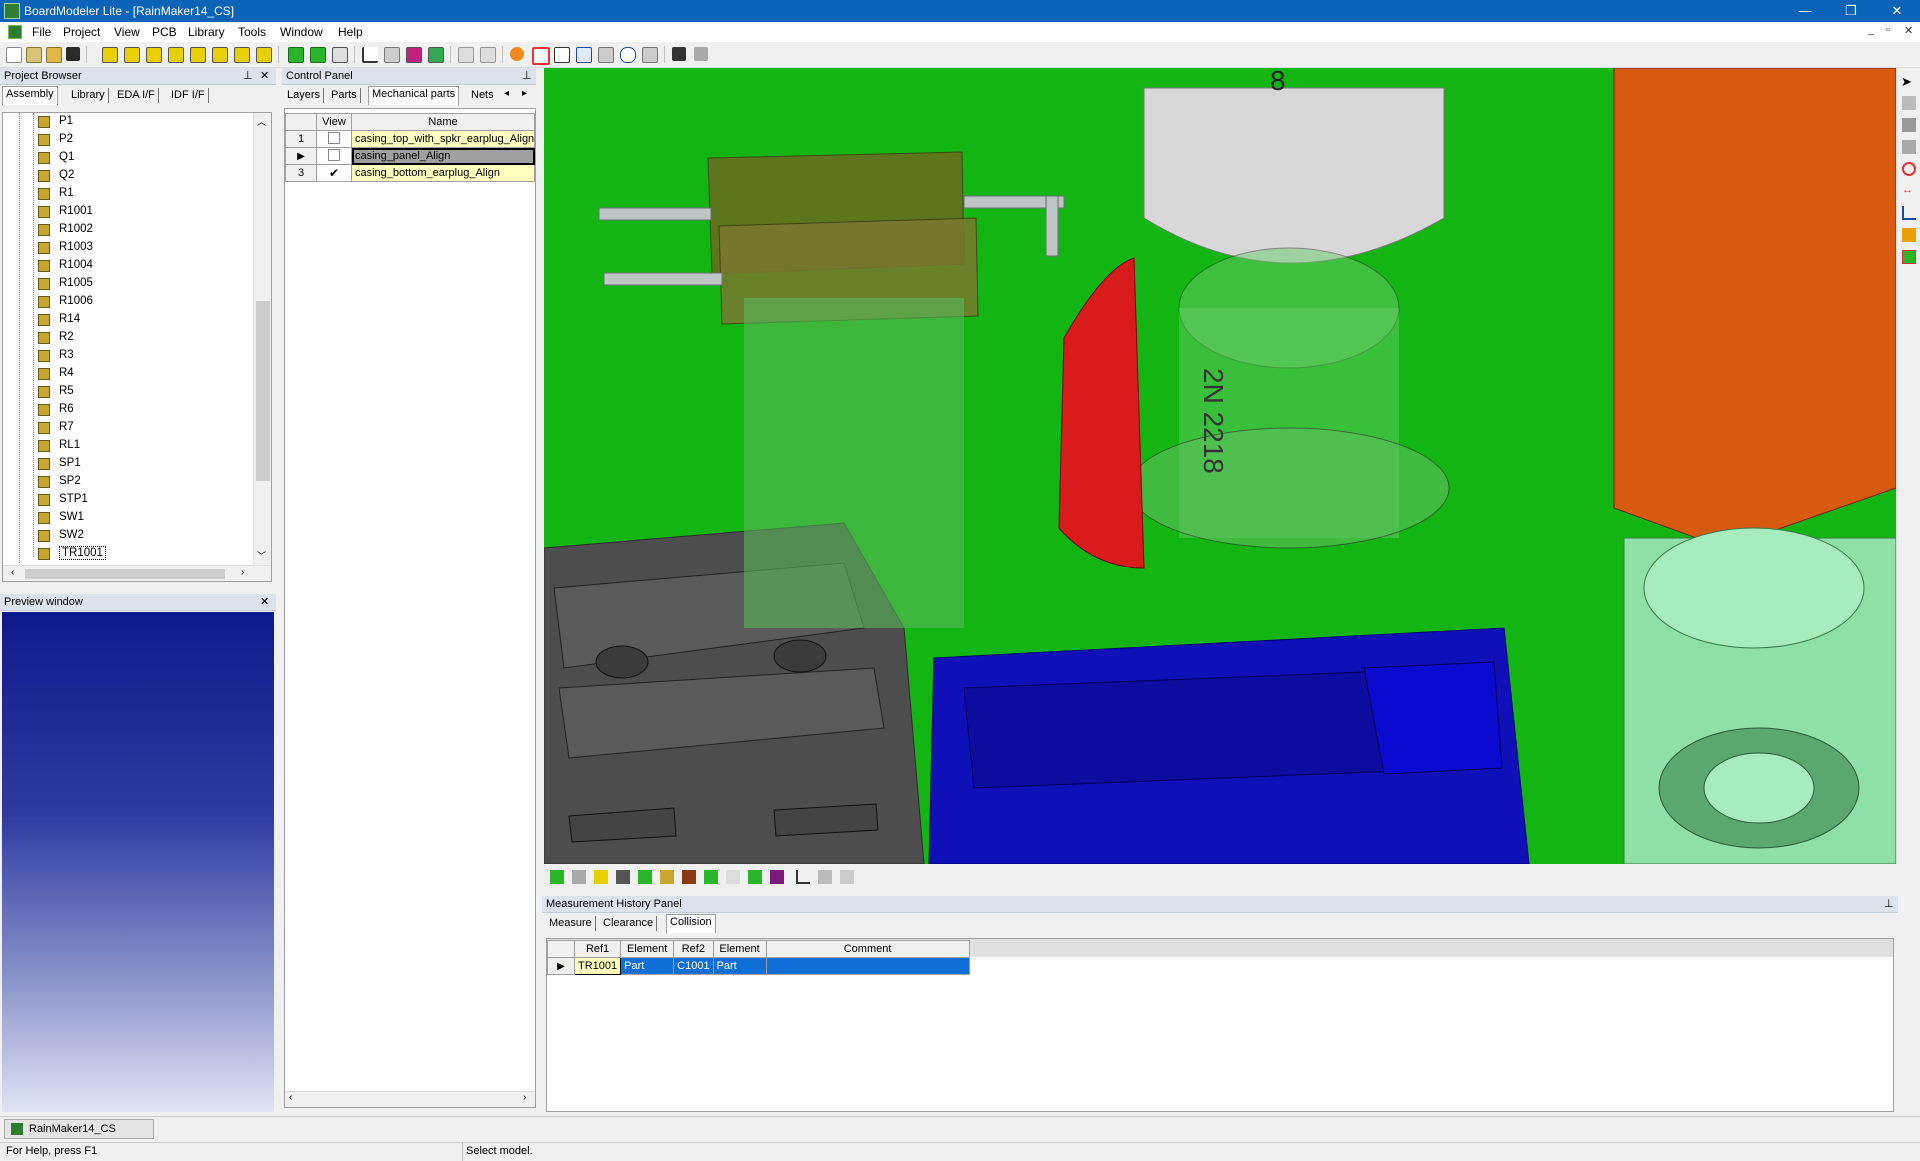  What do you see at coordinates (304, 95) in the screenshot?
I see `tab-layers: Layers` at bounding box center [304, 95].